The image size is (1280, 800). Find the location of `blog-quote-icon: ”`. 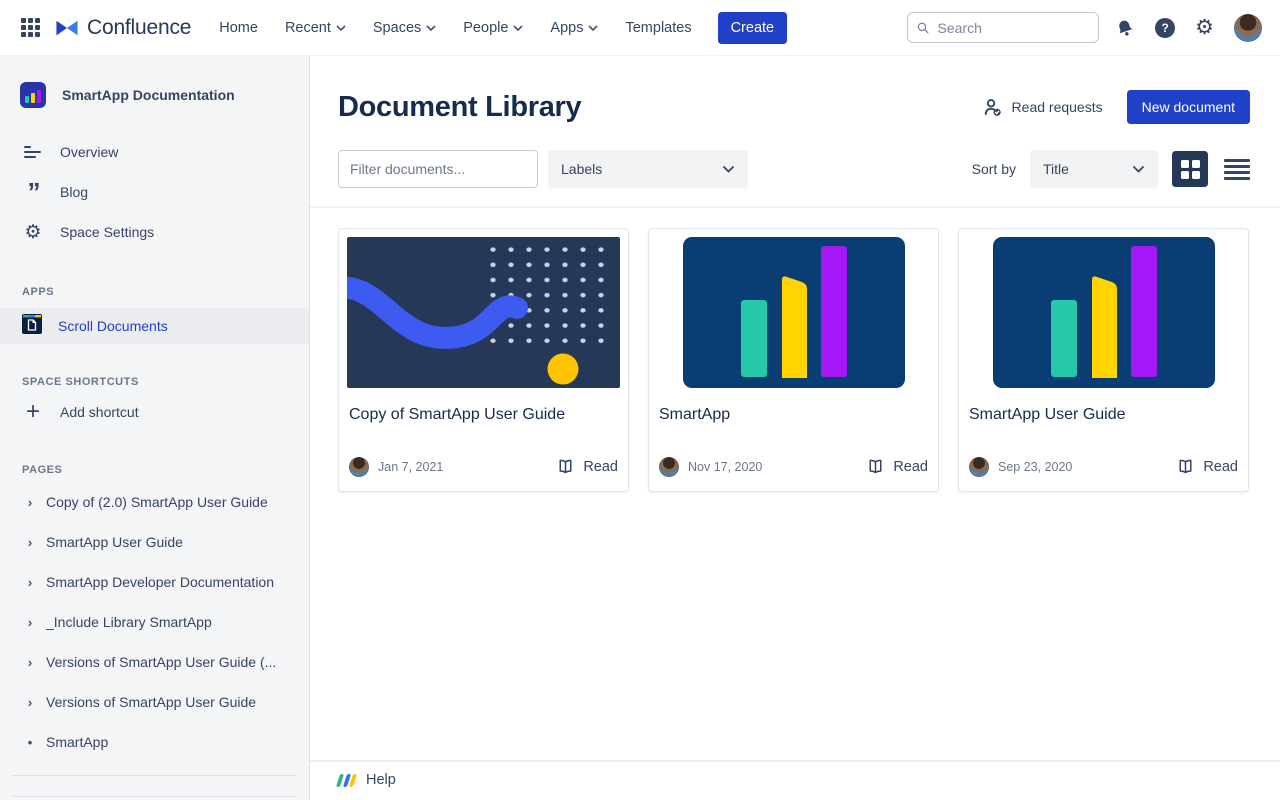

blog-quote-icon: ” is located at coordinates (34, 192).